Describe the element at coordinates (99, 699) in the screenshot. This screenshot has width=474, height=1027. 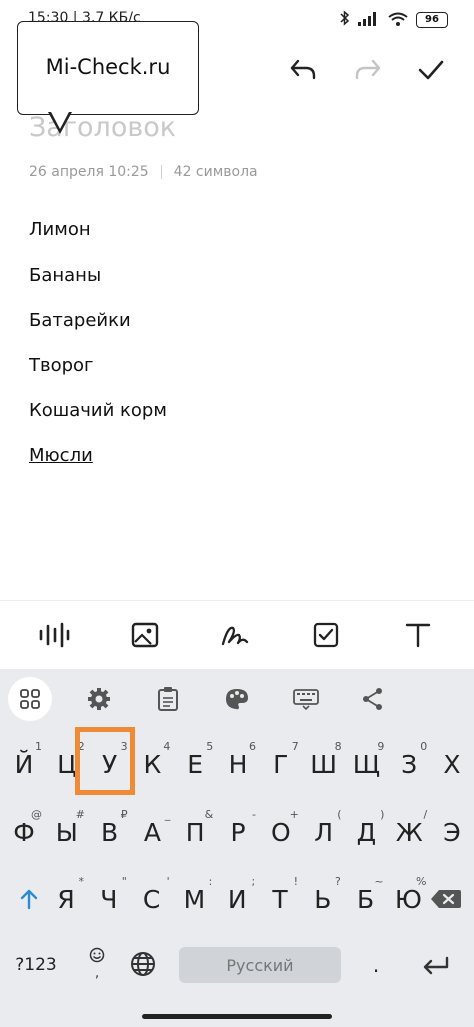
I see `keyboard-settings-button` at that location.